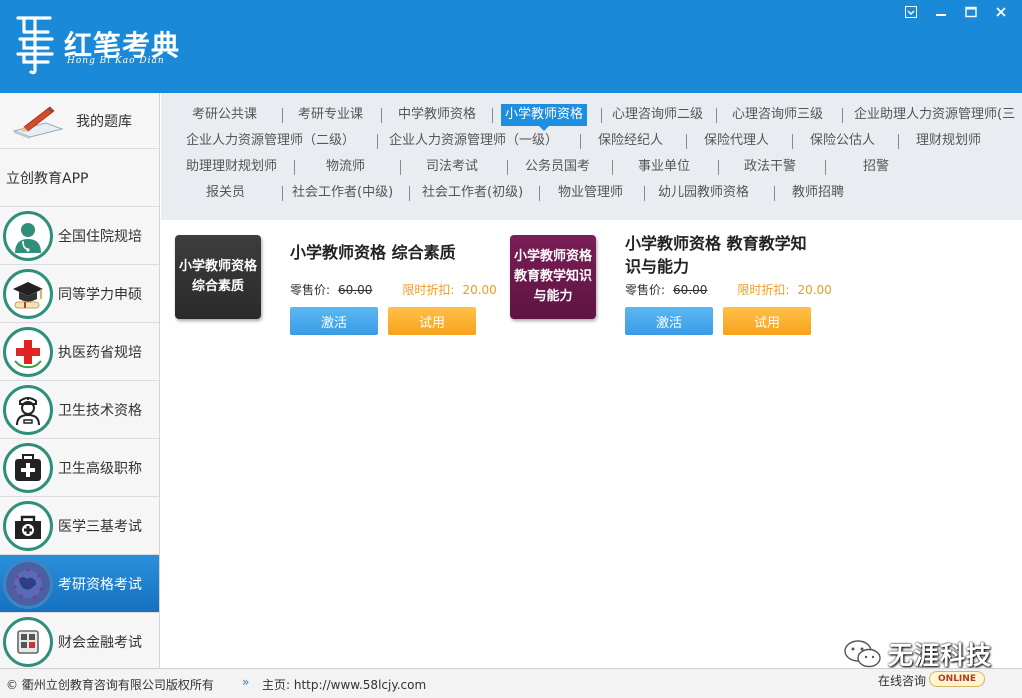  I want to click on category-item: 公务员国考, so click(557, 167).